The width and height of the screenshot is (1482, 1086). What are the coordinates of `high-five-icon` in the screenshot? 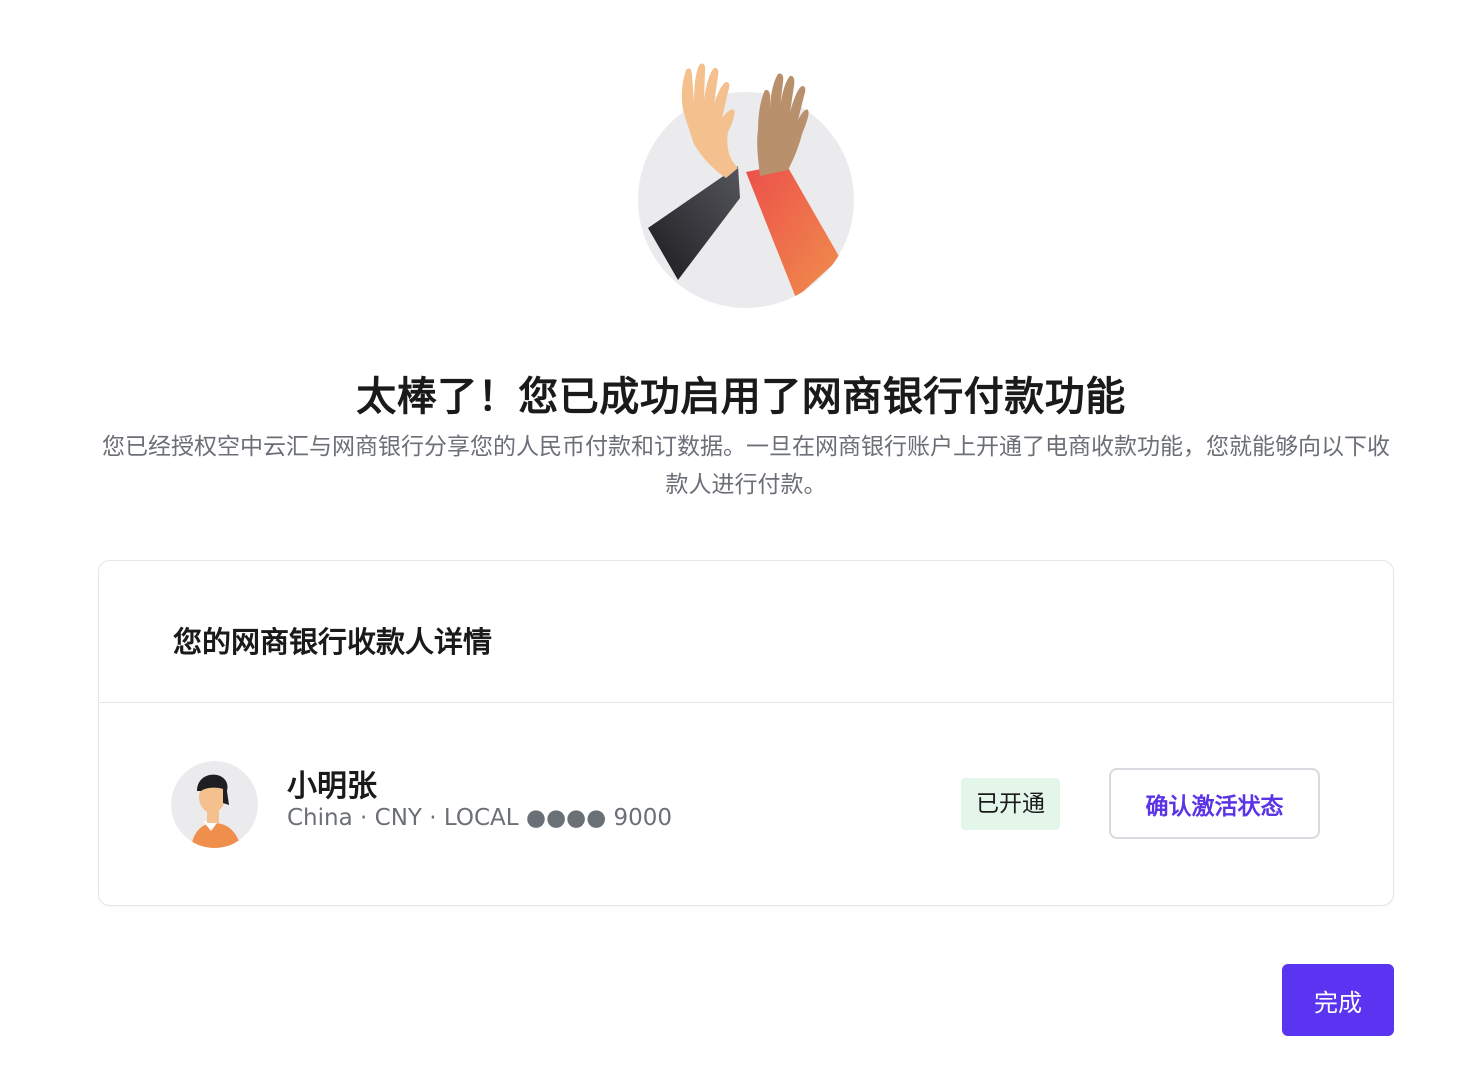 It's located at (746, 185).